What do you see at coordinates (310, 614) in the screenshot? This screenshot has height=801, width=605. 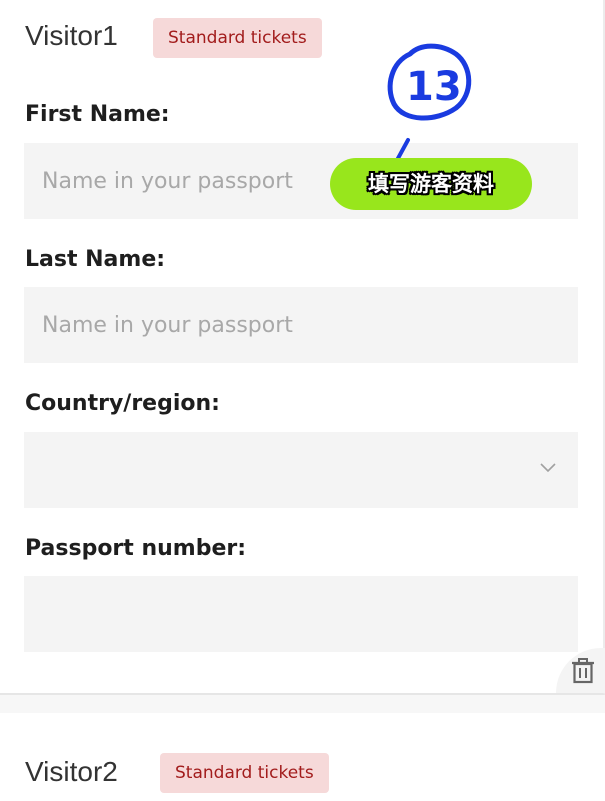 I see `passport-number-input` at bounding box center [310, 614].